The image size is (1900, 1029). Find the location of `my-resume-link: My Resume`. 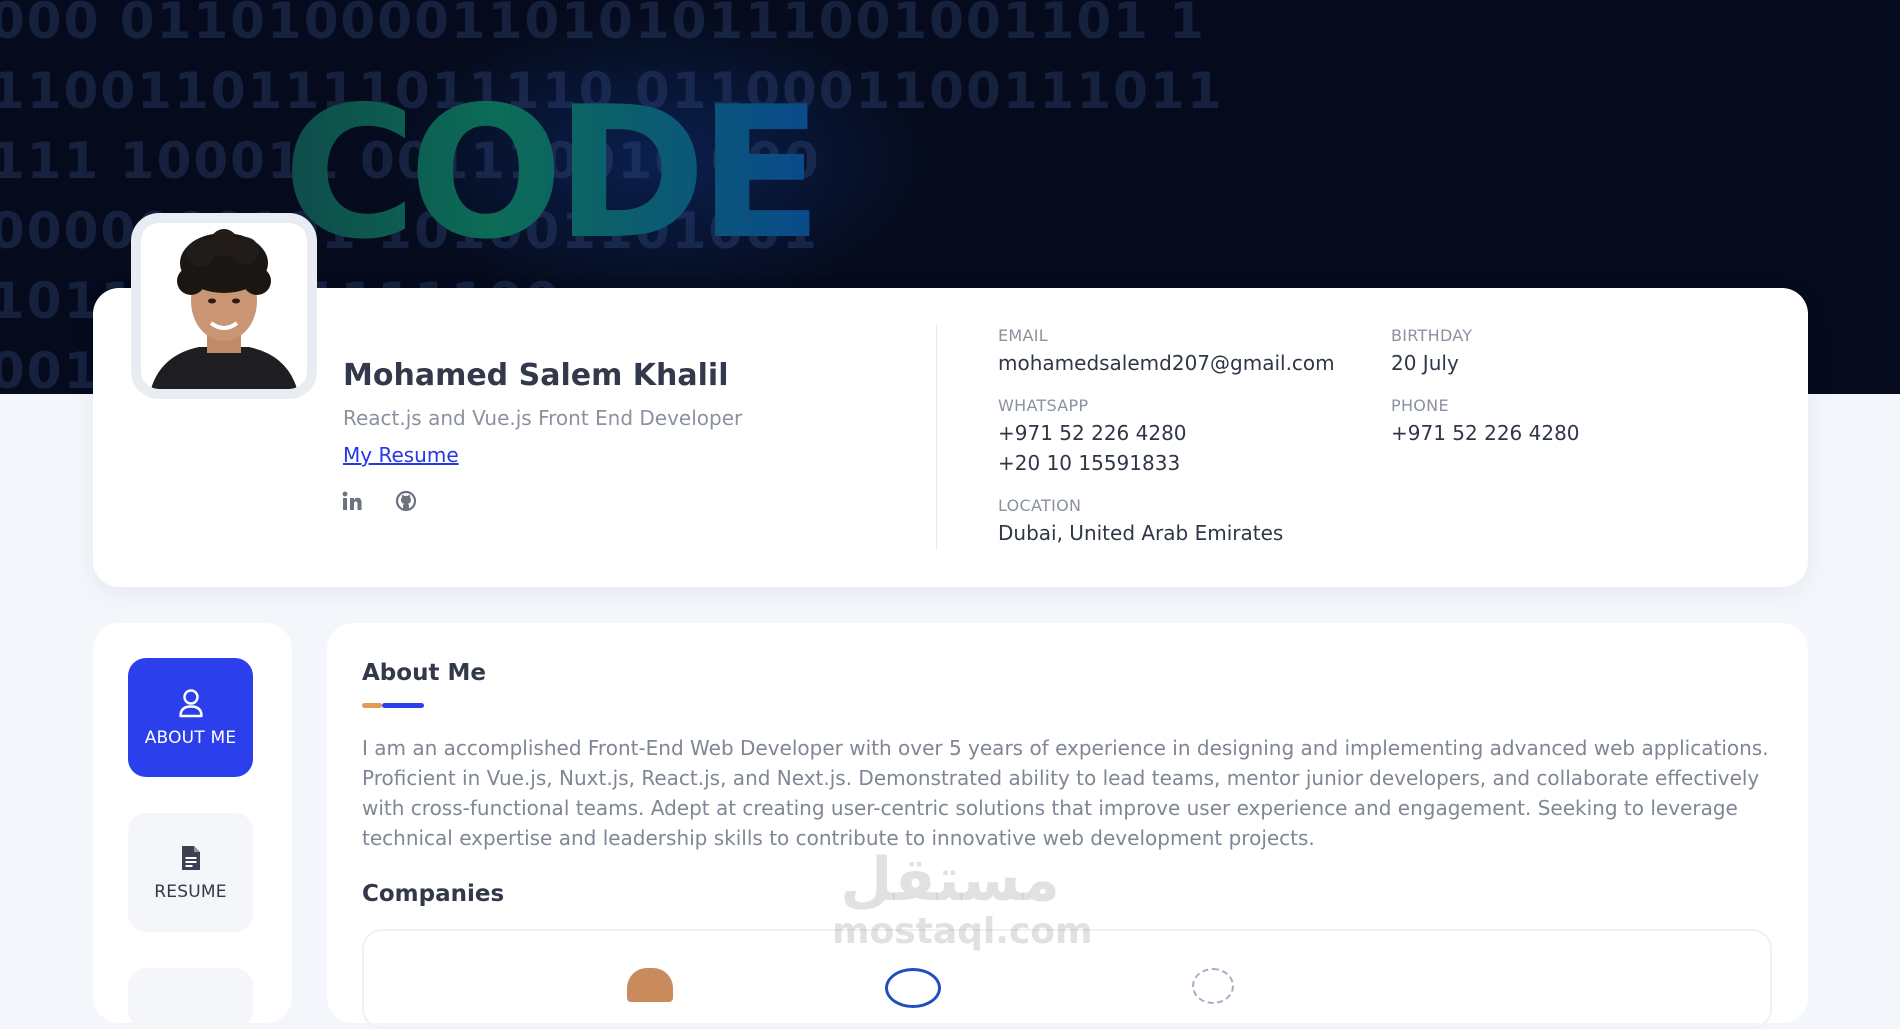

my-resume-link: My Resume is located at coordinates (401, 455).